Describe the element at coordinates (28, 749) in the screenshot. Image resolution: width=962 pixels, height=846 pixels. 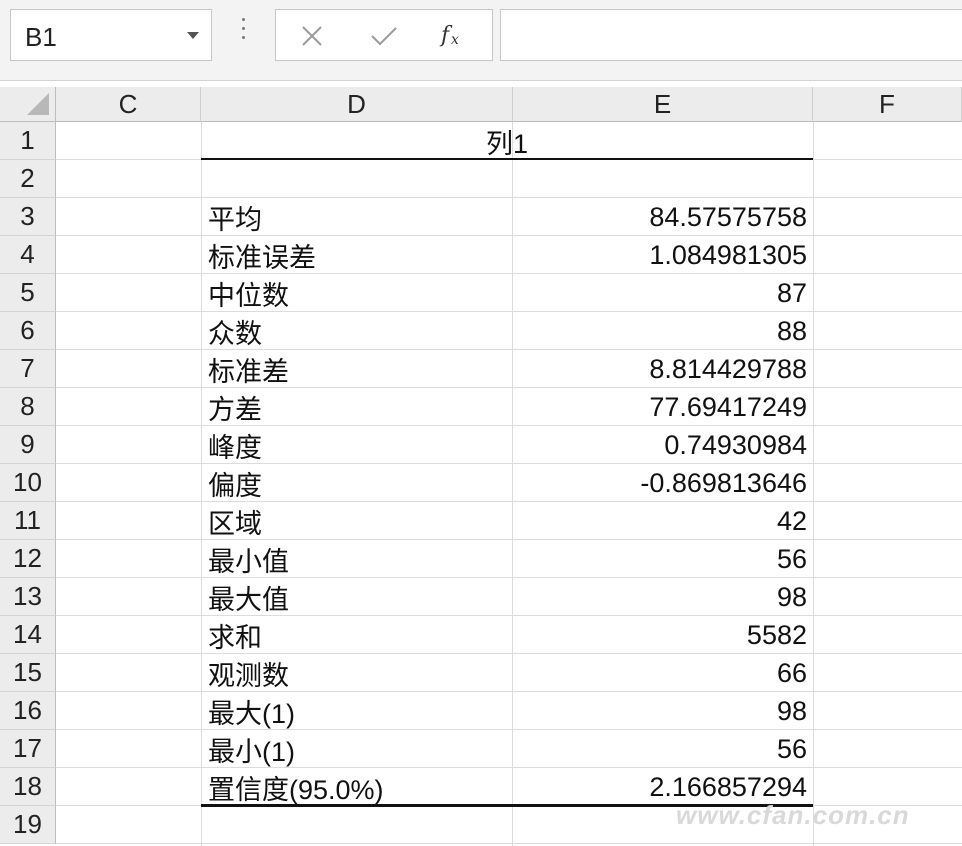
I see `row-header: 17` at that location.